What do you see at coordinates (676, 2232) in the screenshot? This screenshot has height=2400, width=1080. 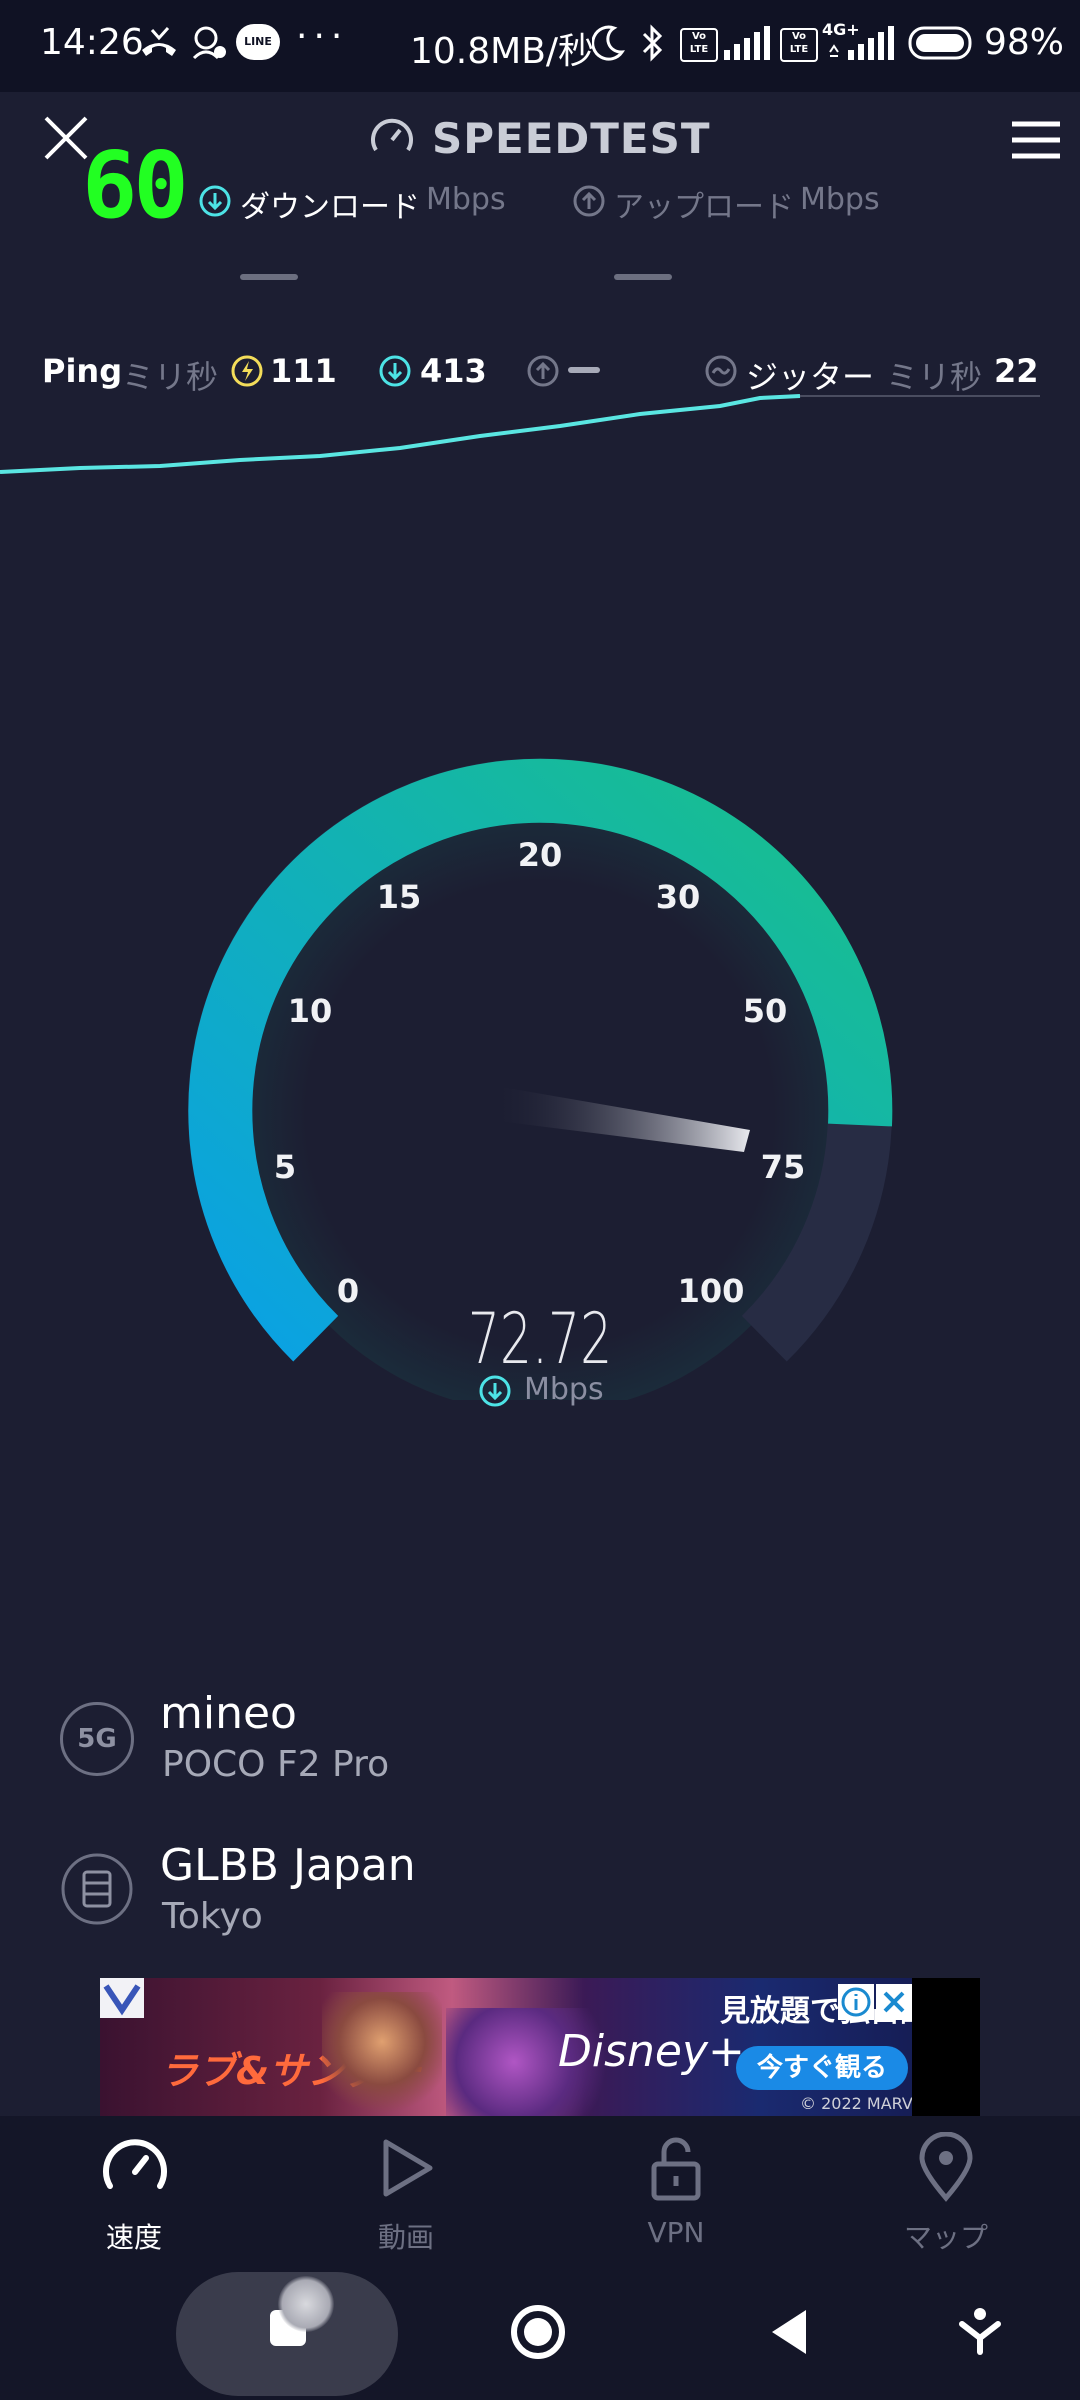 I see `nav-label-vpn: VPN` at bounding box center [676, 2232].